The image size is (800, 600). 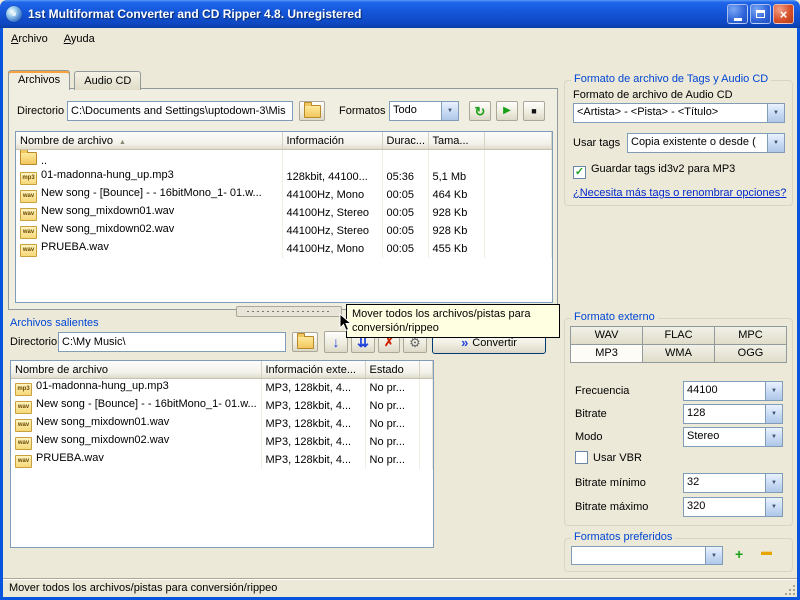 What do you see at coordinates (405, 110) in the screenshot?
I see `formats-select-value: Todo` at bounding box center [405, 110].